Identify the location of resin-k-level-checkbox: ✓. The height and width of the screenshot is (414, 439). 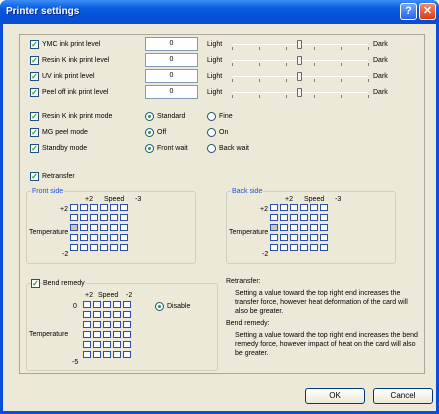
(34, 60).